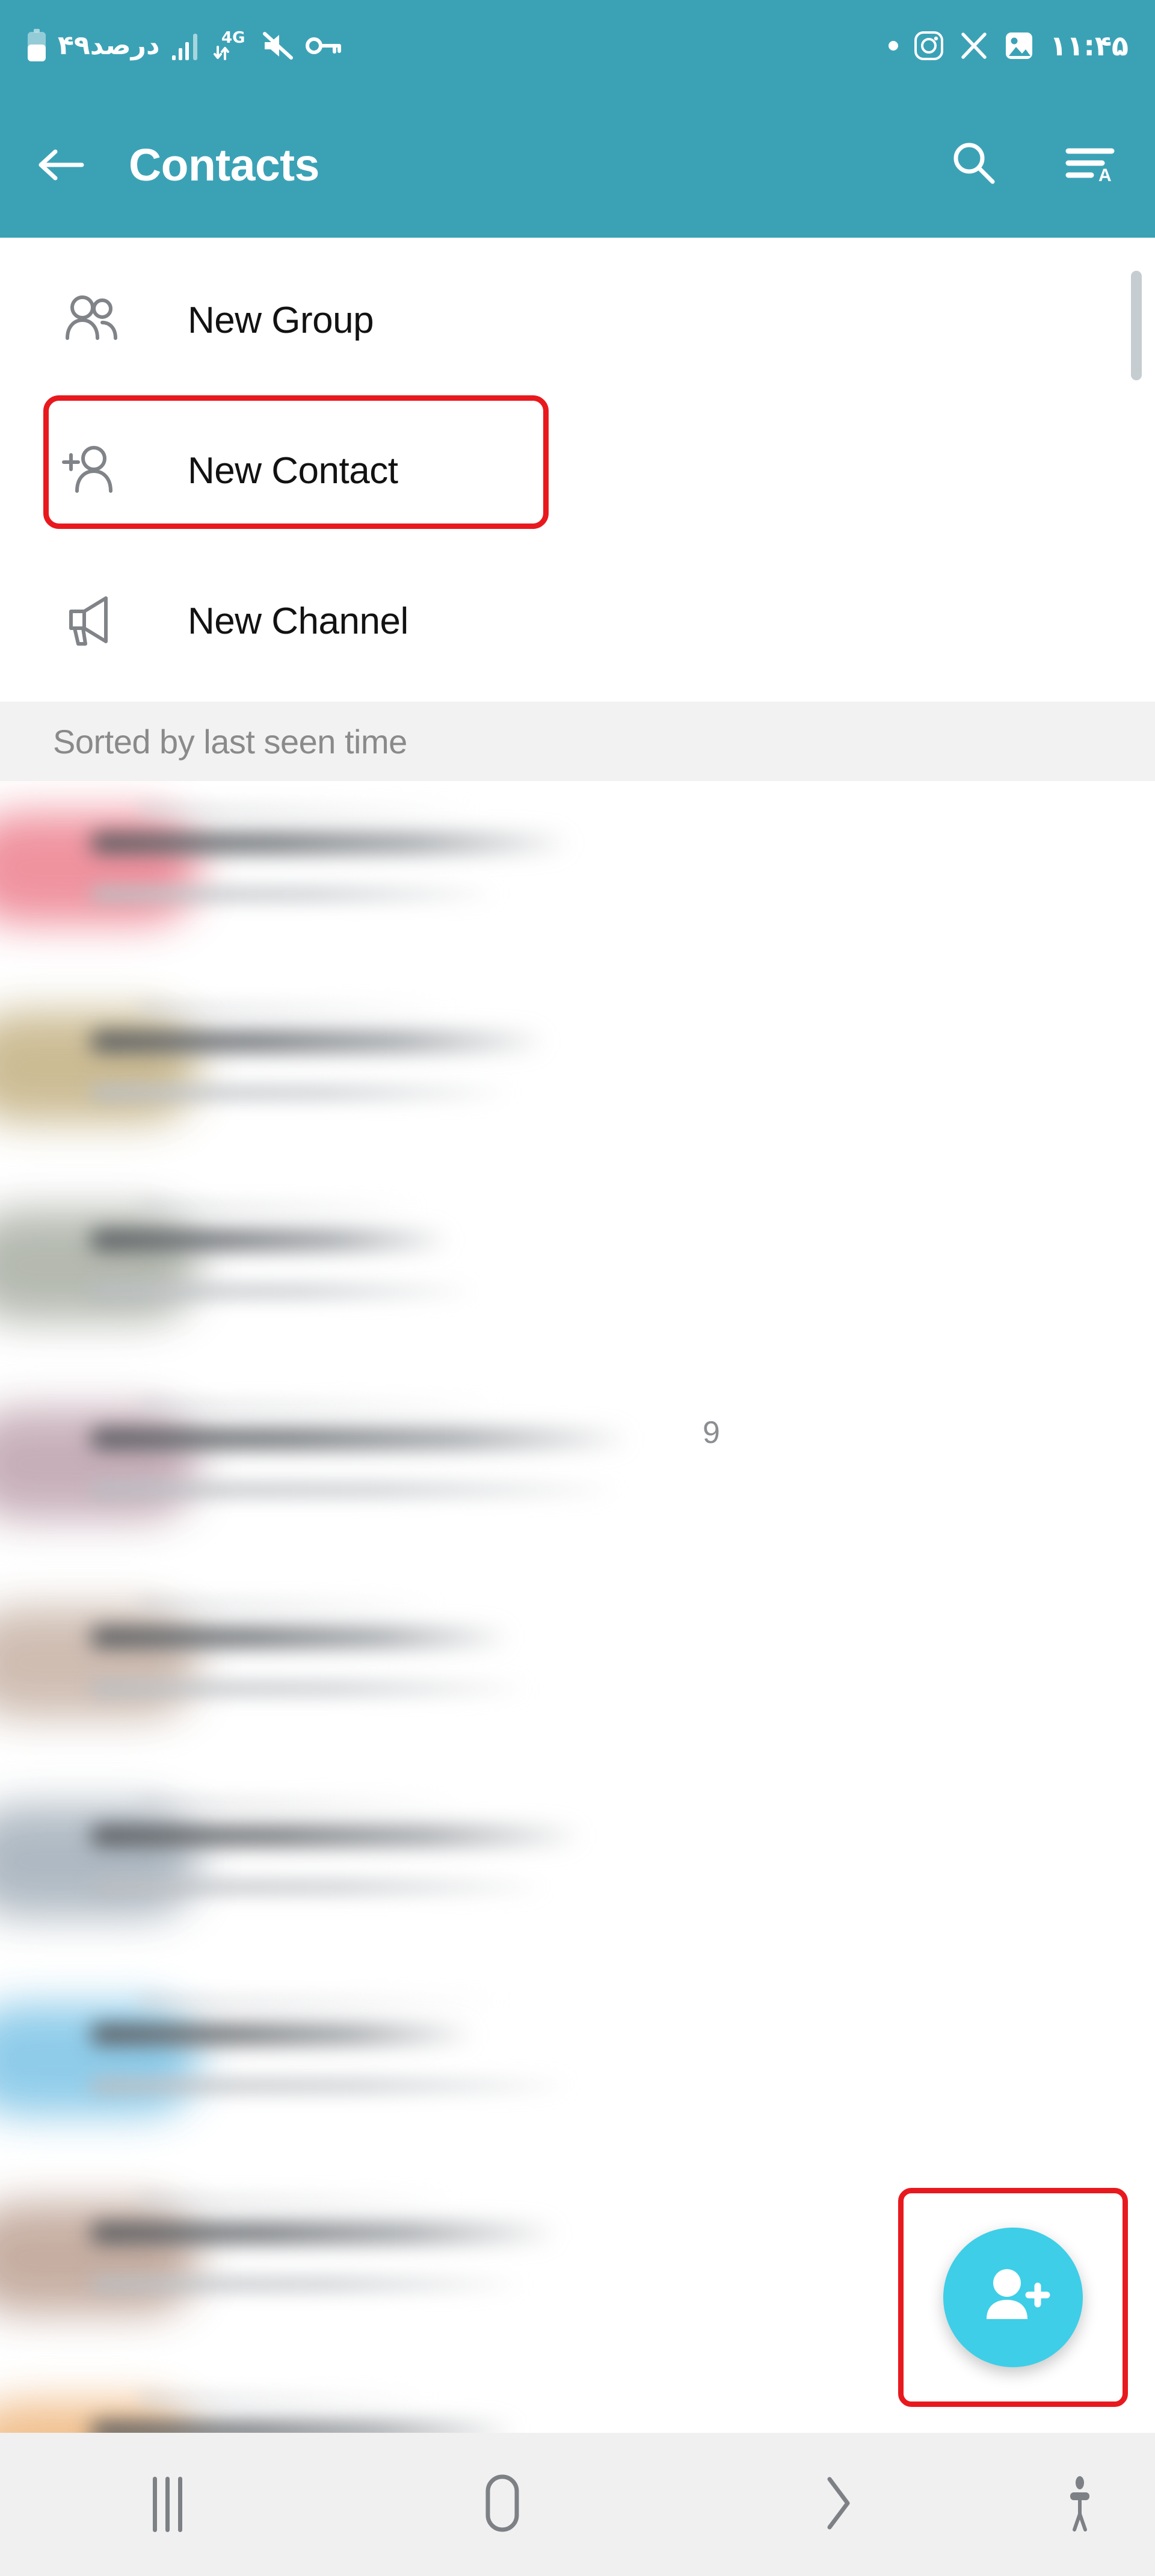 The image size is (1155, 2576). Describe the element at coordinates (712, 1432) in the screenshot. I see `trailing-digit-label: 9` at that location.